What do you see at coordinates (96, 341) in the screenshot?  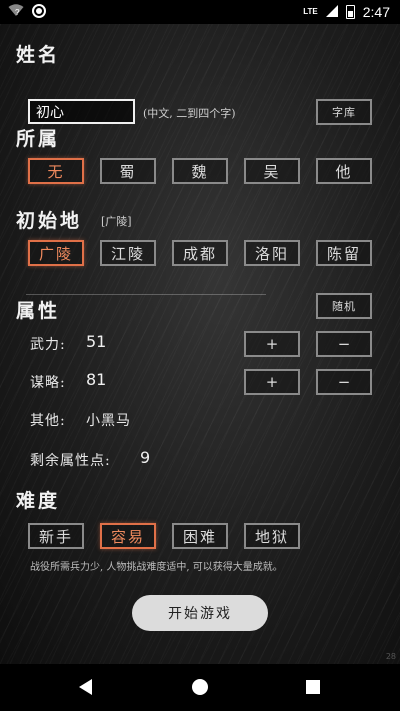 I see `martial-value: 51` at bounding box center [96, 341].